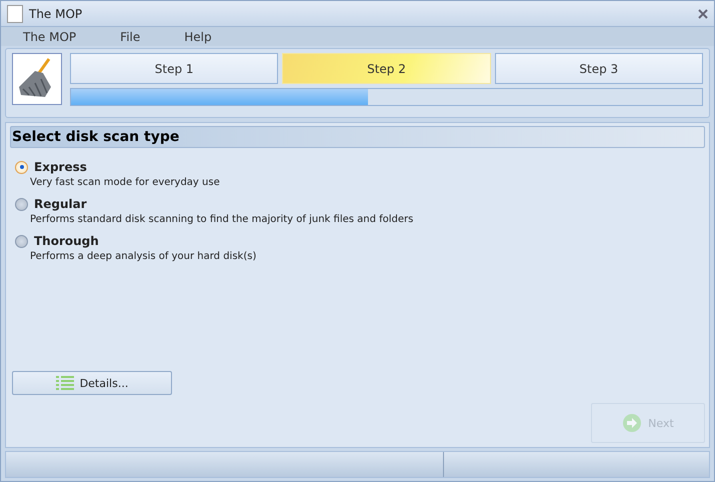  Describe the element at coordinates (49, 37) in the screenshot. I see `menu-item: The MOP` at that location.